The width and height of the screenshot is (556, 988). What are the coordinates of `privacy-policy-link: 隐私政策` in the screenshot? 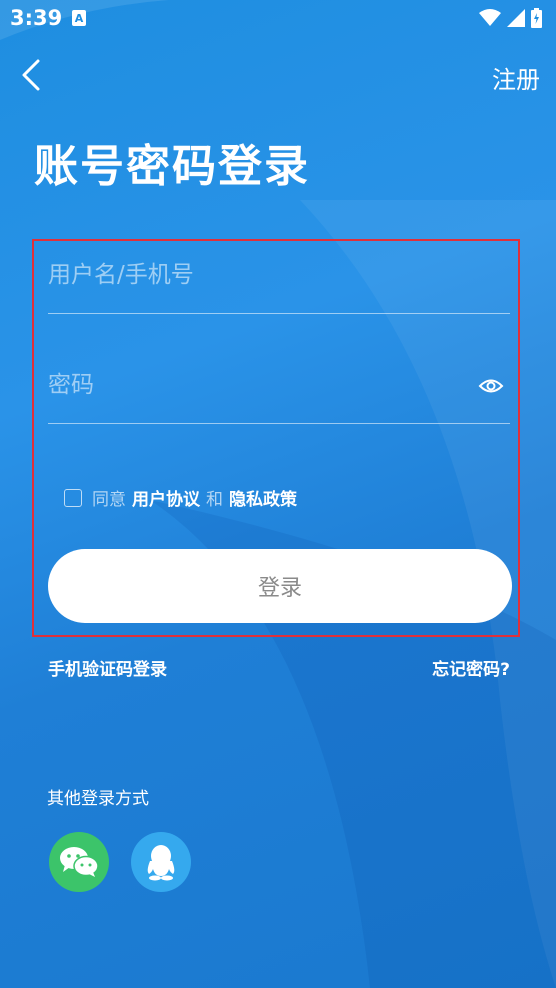 It's located at (263, 497).